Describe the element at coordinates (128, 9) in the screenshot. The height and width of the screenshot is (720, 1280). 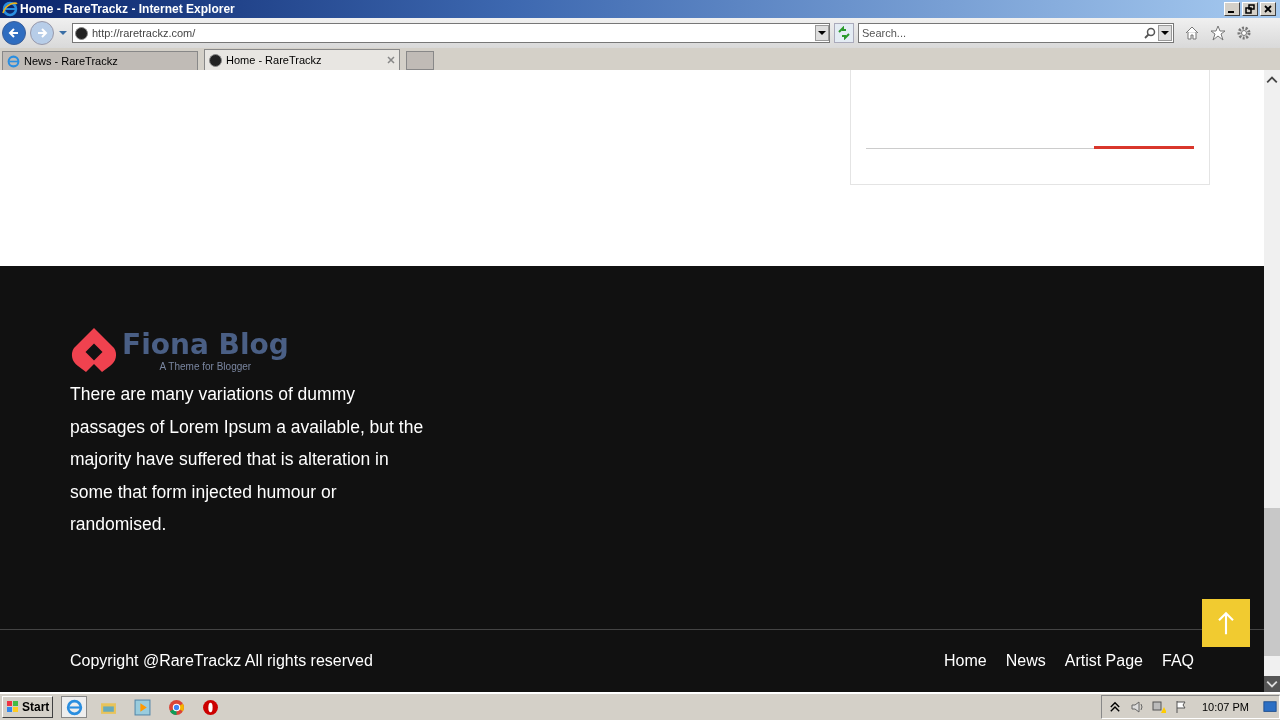
I see `window-title: Home - RareTrackz - Internet Explorer` at that location.